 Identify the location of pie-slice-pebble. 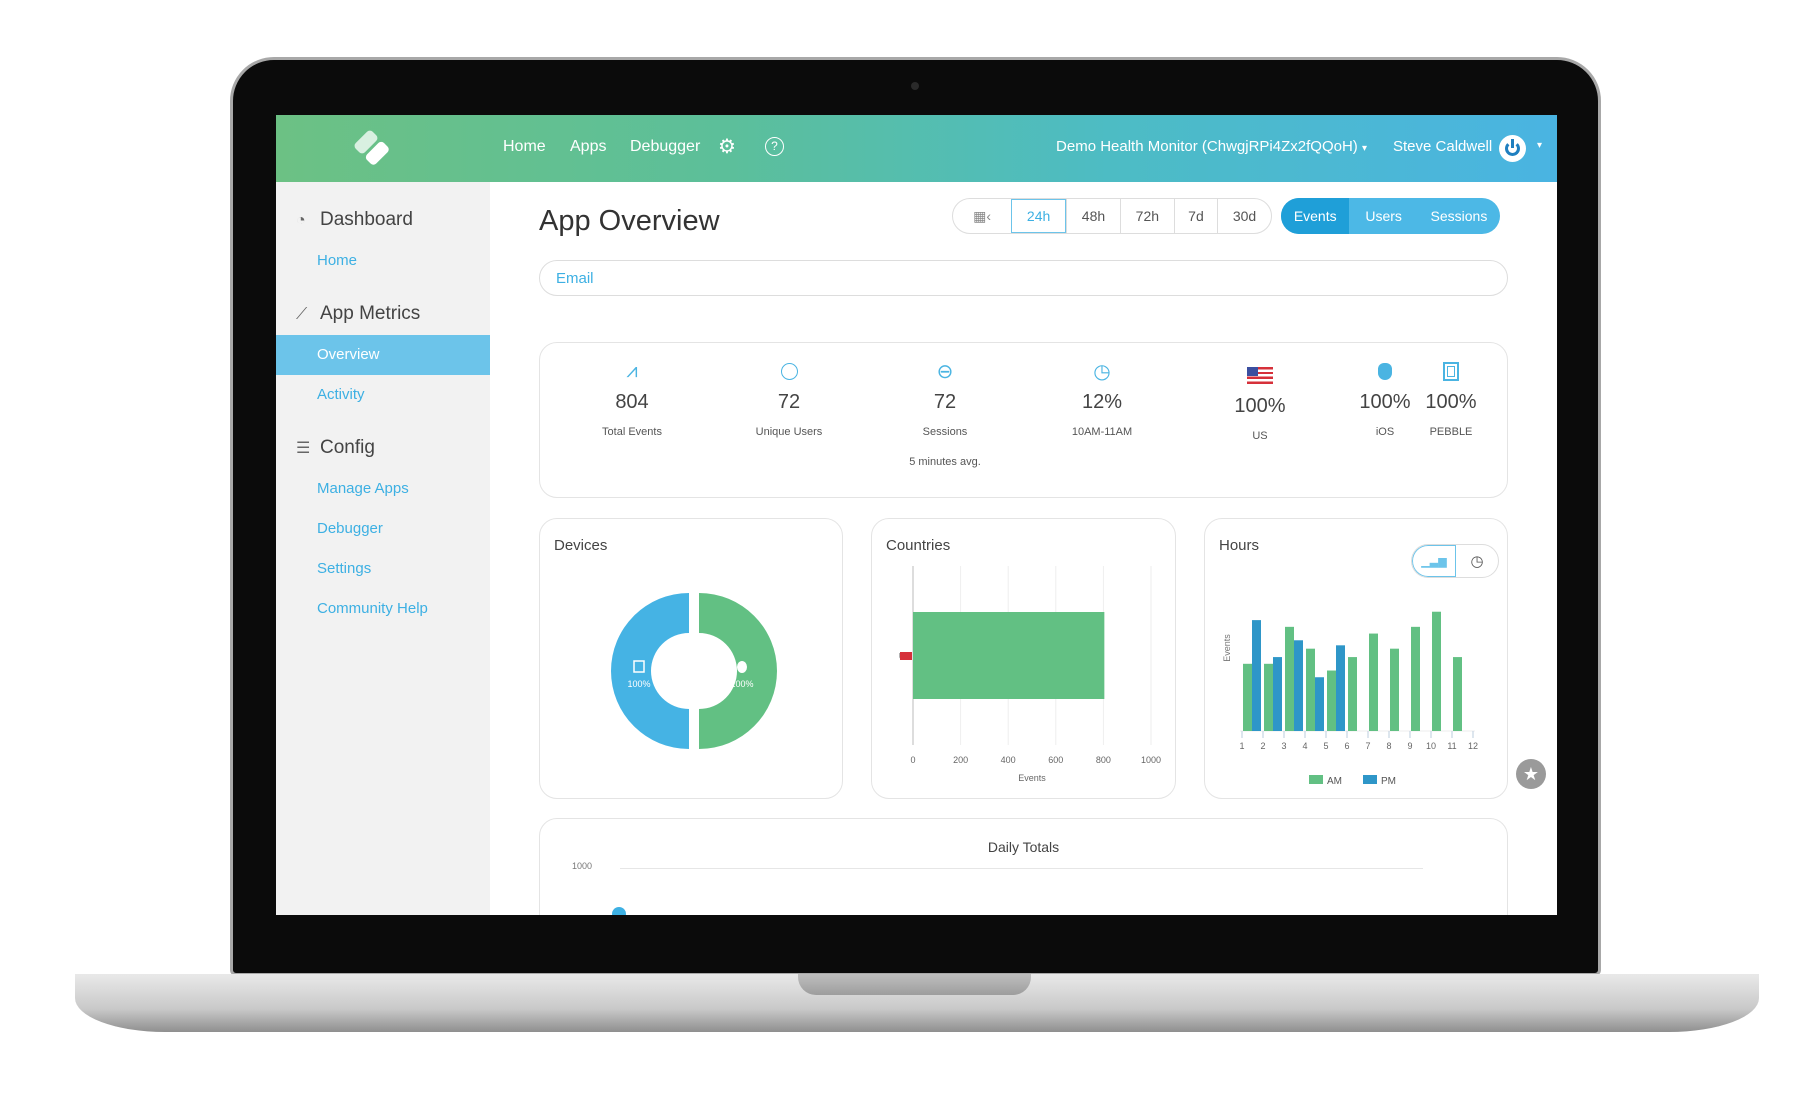
(650, 671).